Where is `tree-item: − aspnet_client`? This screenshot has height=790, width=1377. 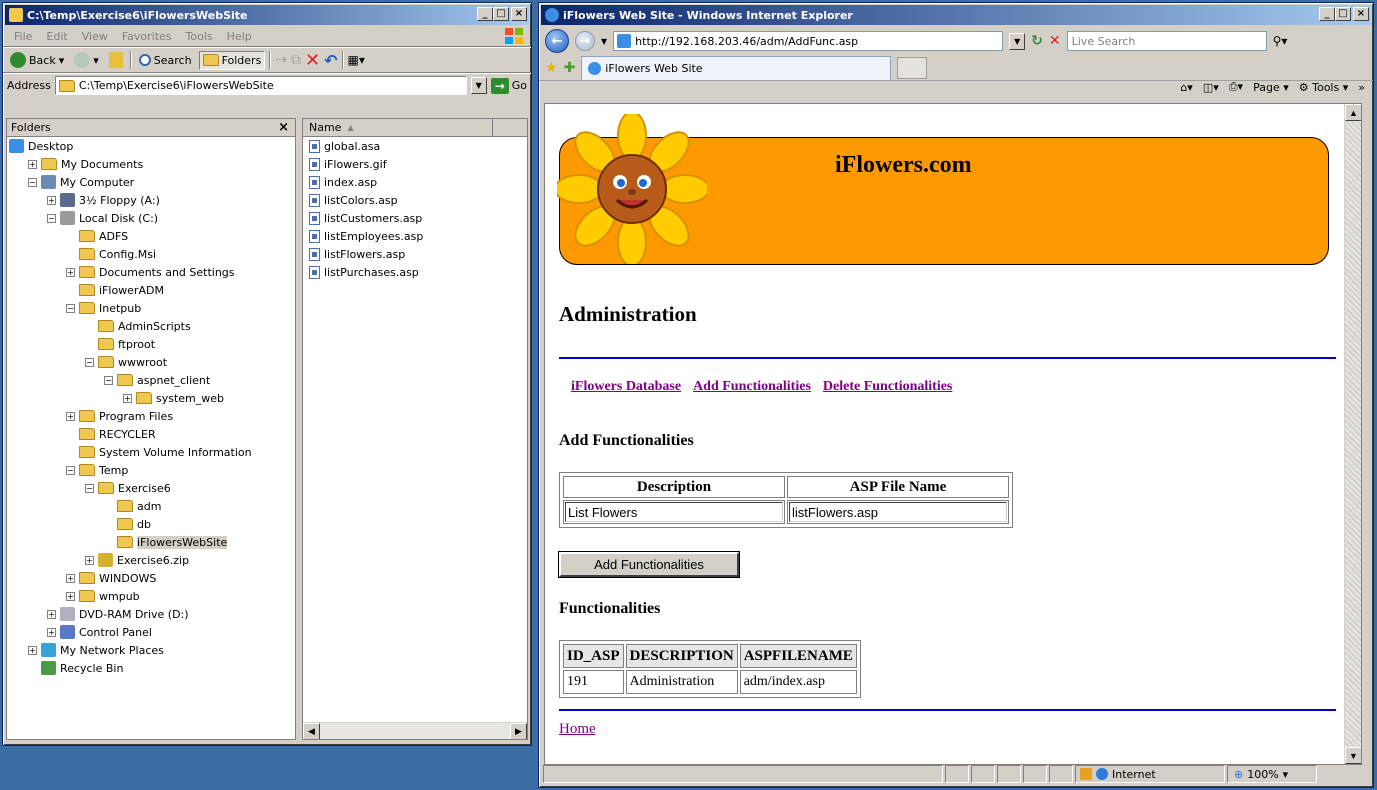
tree-item: − aspnet_client is located at coordinates (151, 380).